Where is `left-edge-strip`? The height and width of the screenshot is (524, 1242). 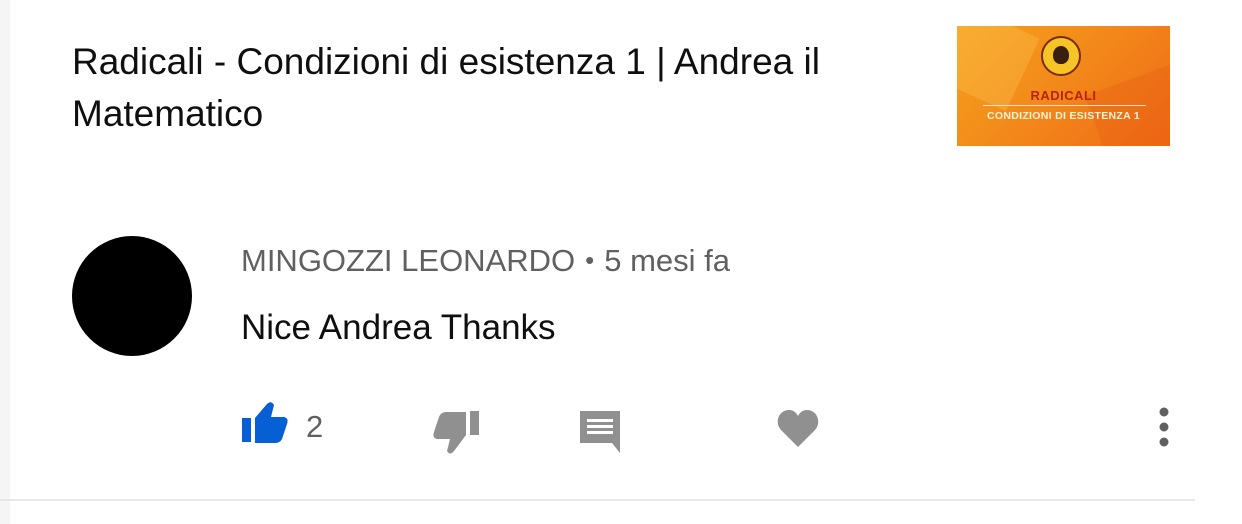
left-edge-strip is located at coordinates (5, 262).